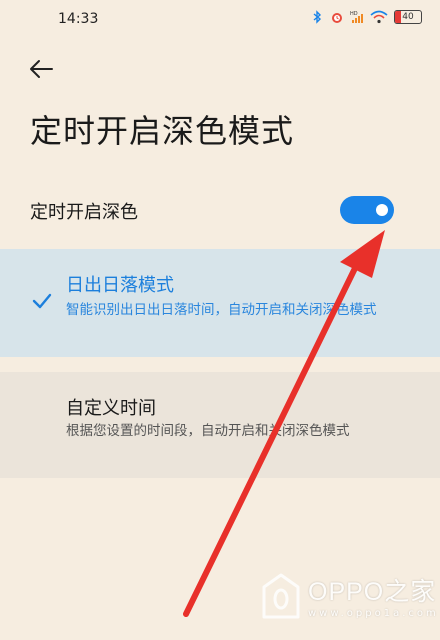 This screenshot has height=640, width=440. I want to click on status-icons: HD 40, so click(366, 17).